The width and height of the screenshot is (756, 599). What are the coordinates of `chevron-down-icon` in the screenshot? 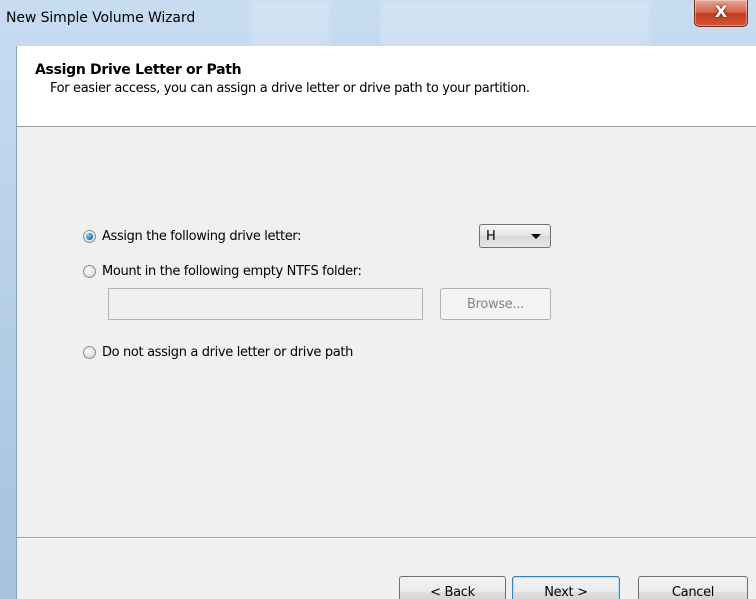 It's located at (536, 236).